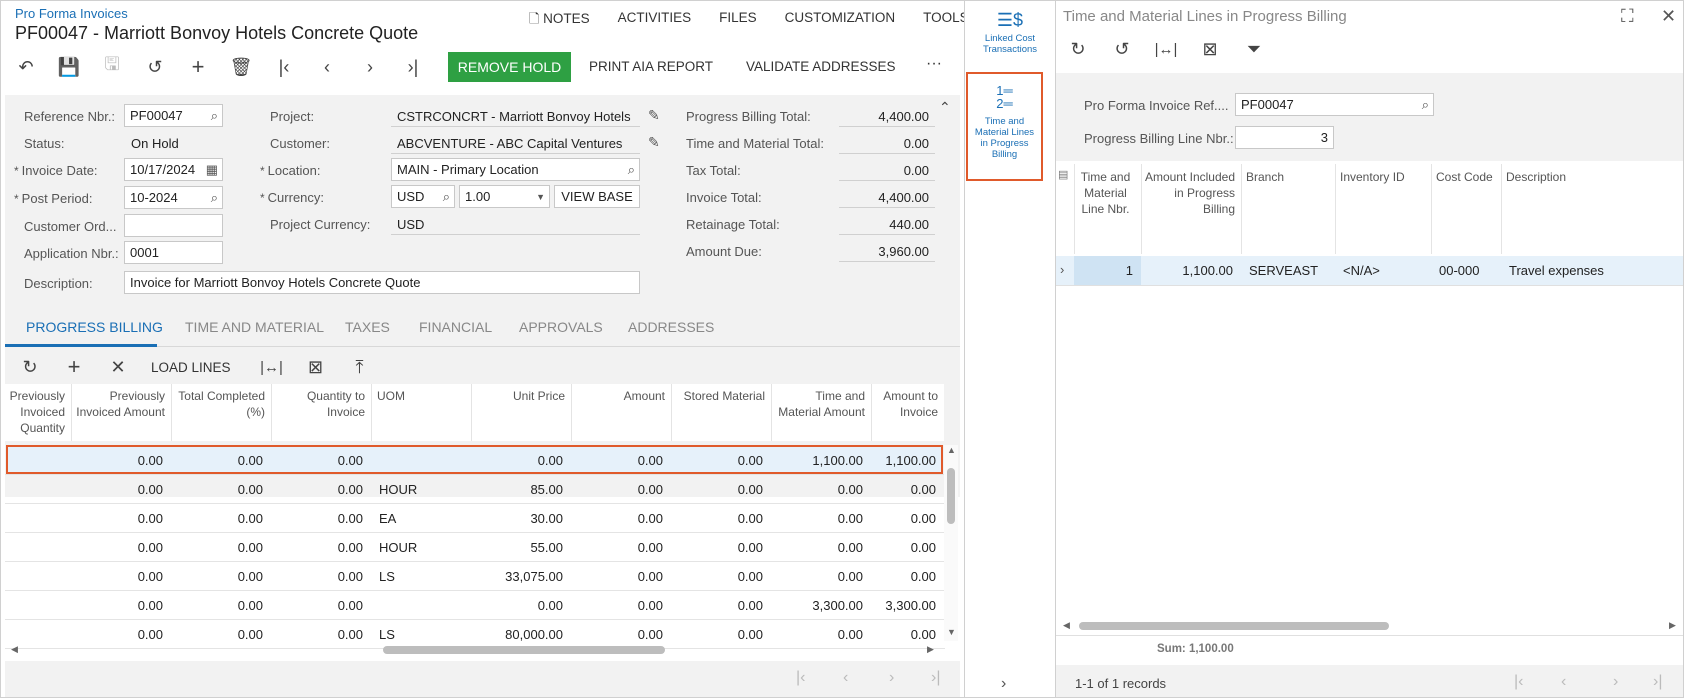 The width and height of the screenshot is (1684, 698). What do you see at coordinates (1627, 16) in the screenshot?
I see `maximize-icon: ⛶` at bounding box center [1627, 16].